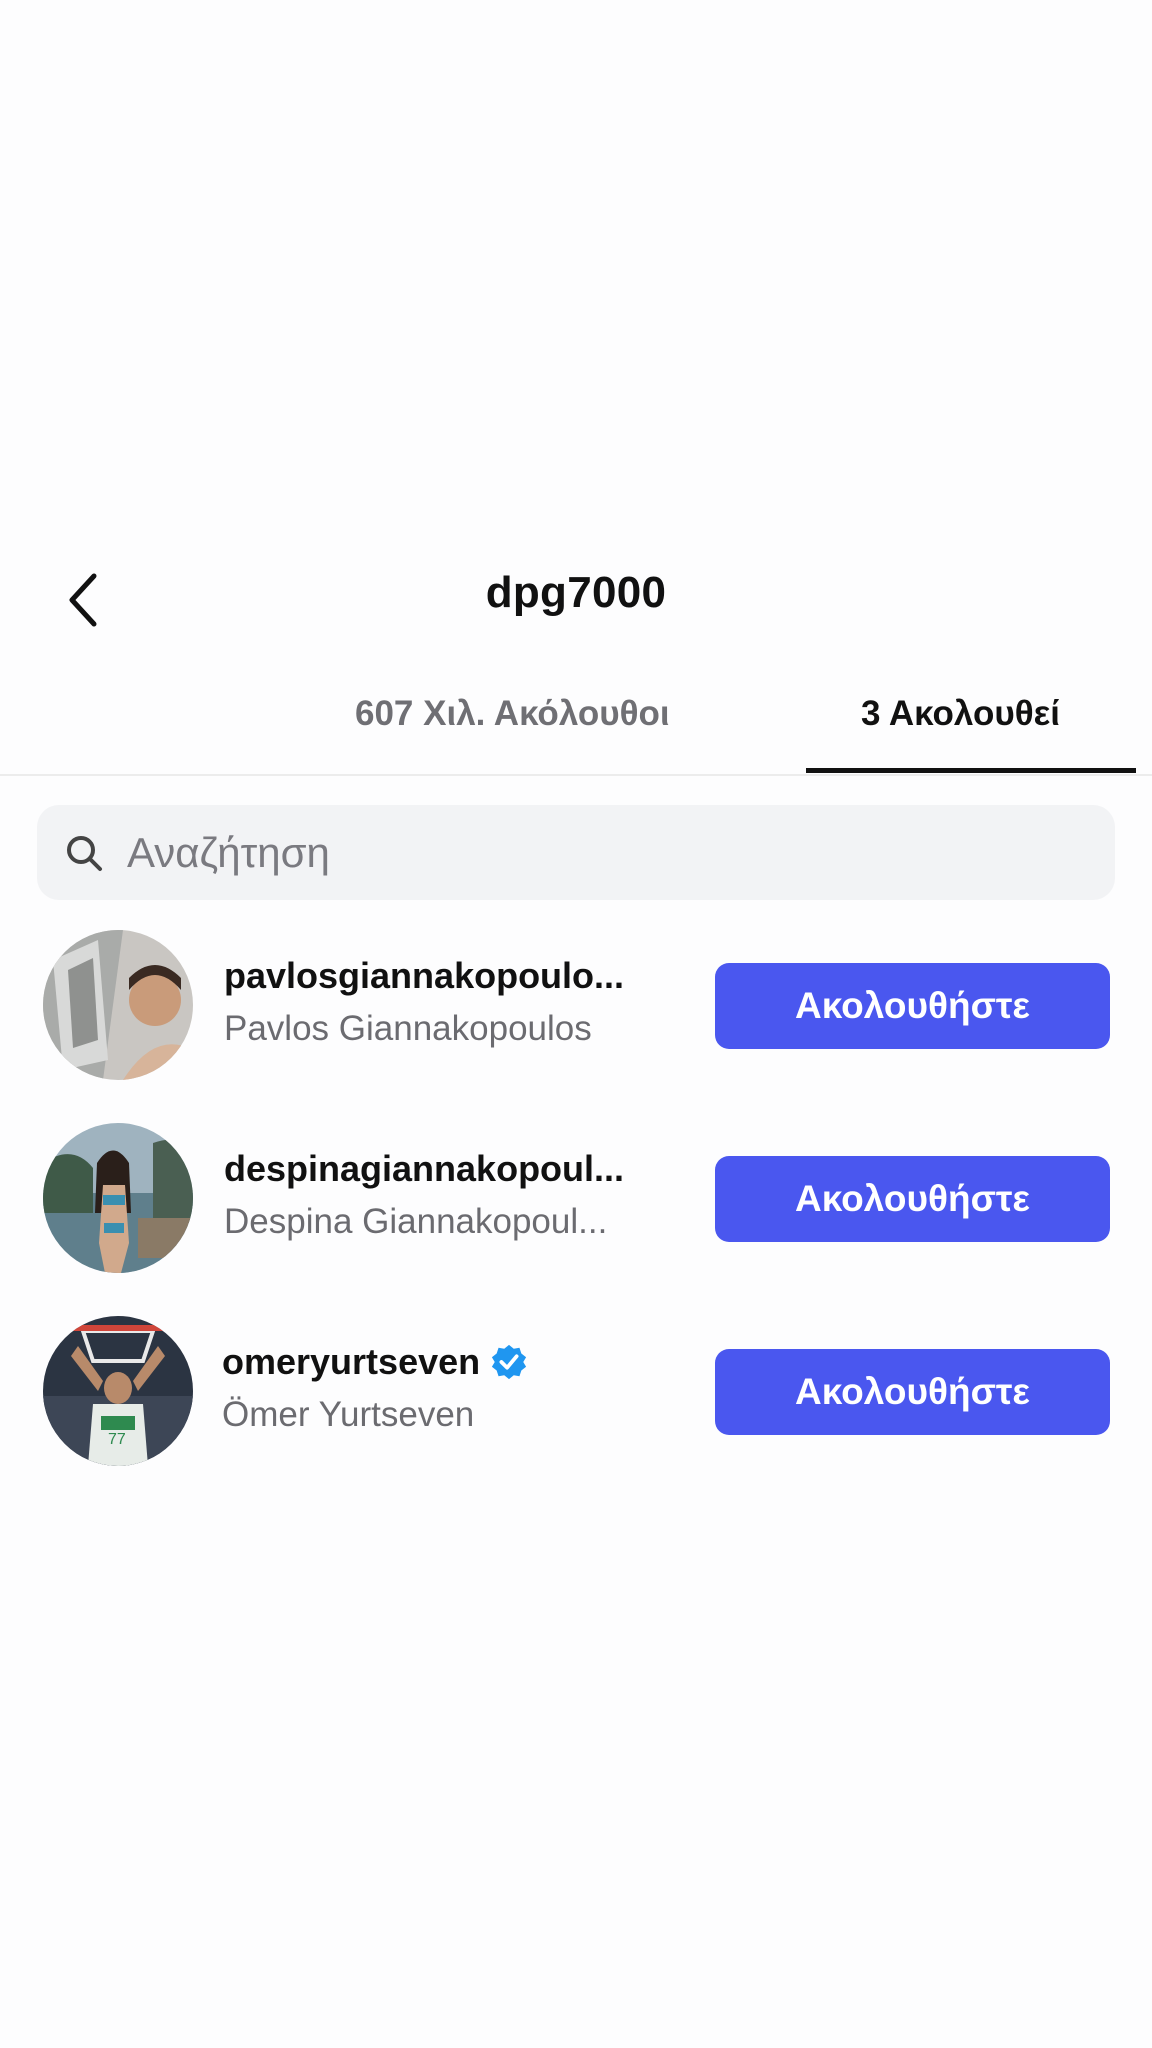  I want to click on username: omeryurtseven, so click(351, 1362).